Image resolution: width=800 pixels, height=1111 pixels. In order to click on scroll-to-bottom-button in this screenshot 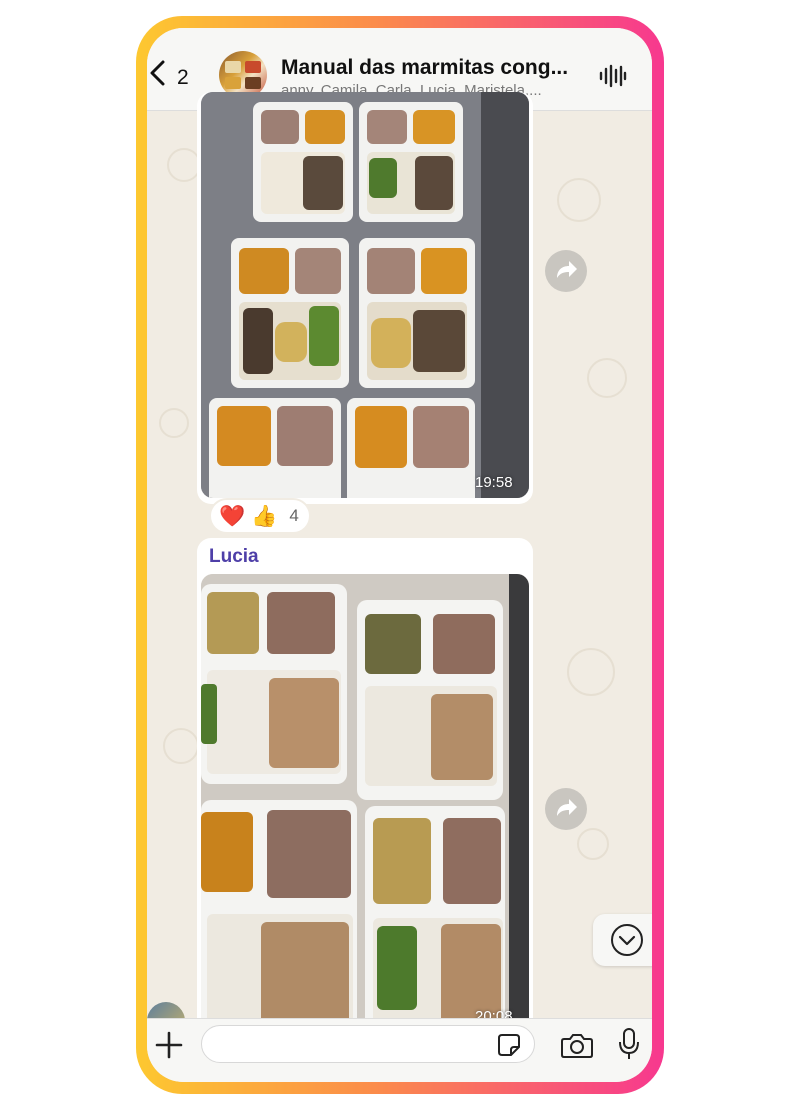, I will do `click(622, 940)`.